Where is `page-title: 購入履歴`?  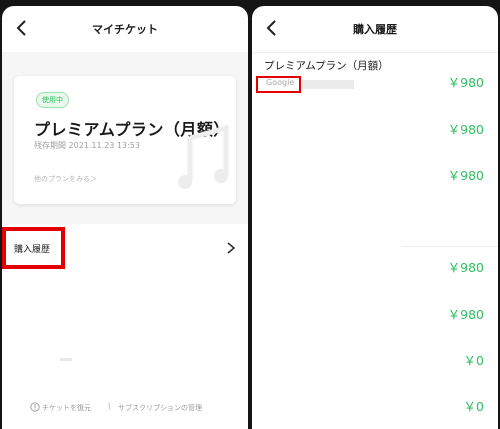
page-title: 購入履歴 is located at coordinates (375, 29).